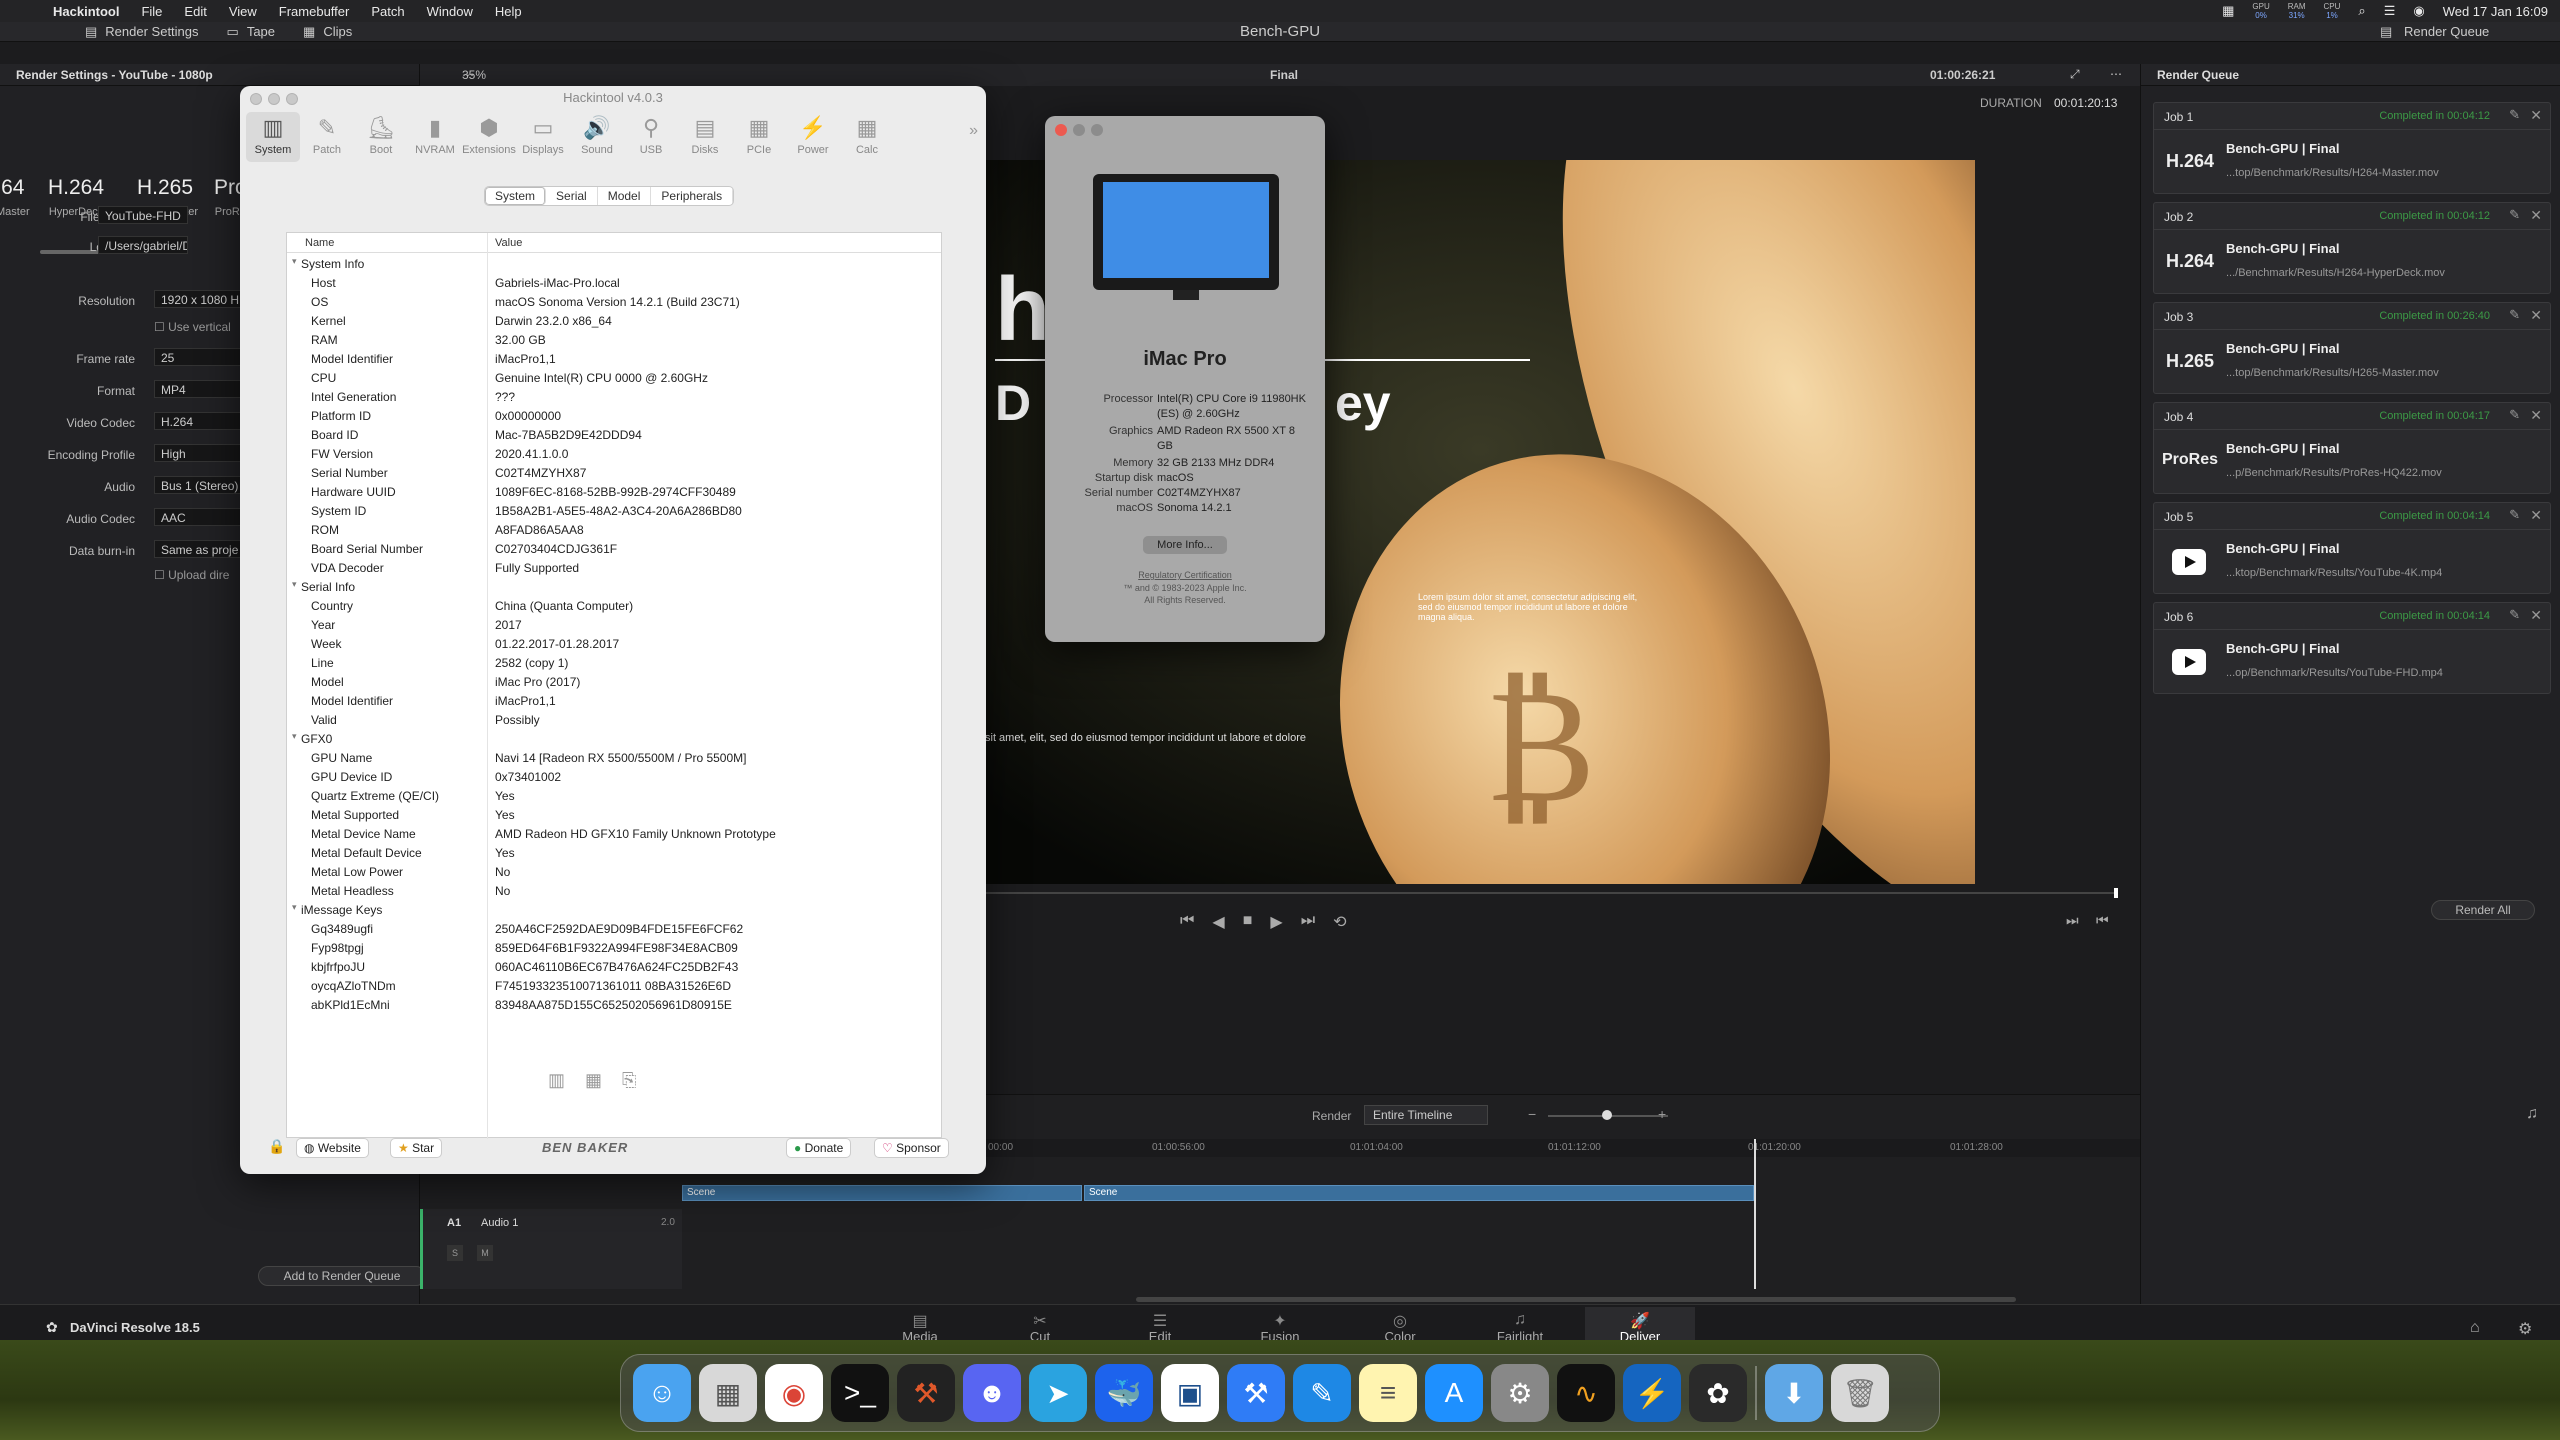 This screenshot has height=1440, width=2560. I want to click on zoom-select: 35%, so click(474, 75).